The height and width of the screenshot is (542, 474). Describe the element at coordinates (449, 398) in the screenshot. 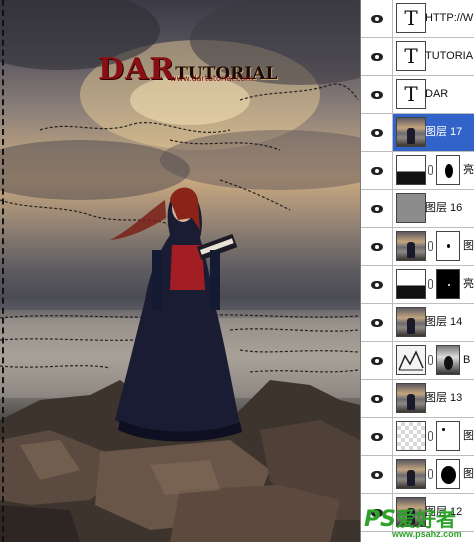

I see `layer-name: 图层 13` at that location.